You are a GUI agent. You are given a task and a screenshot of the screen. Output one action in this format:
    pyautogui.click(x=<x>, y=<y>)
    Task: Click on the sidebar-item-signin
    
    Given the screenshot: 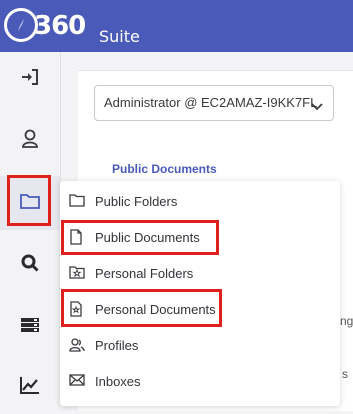 What is the action you would take?
    pyautogui.click(x=30, y=79)
    